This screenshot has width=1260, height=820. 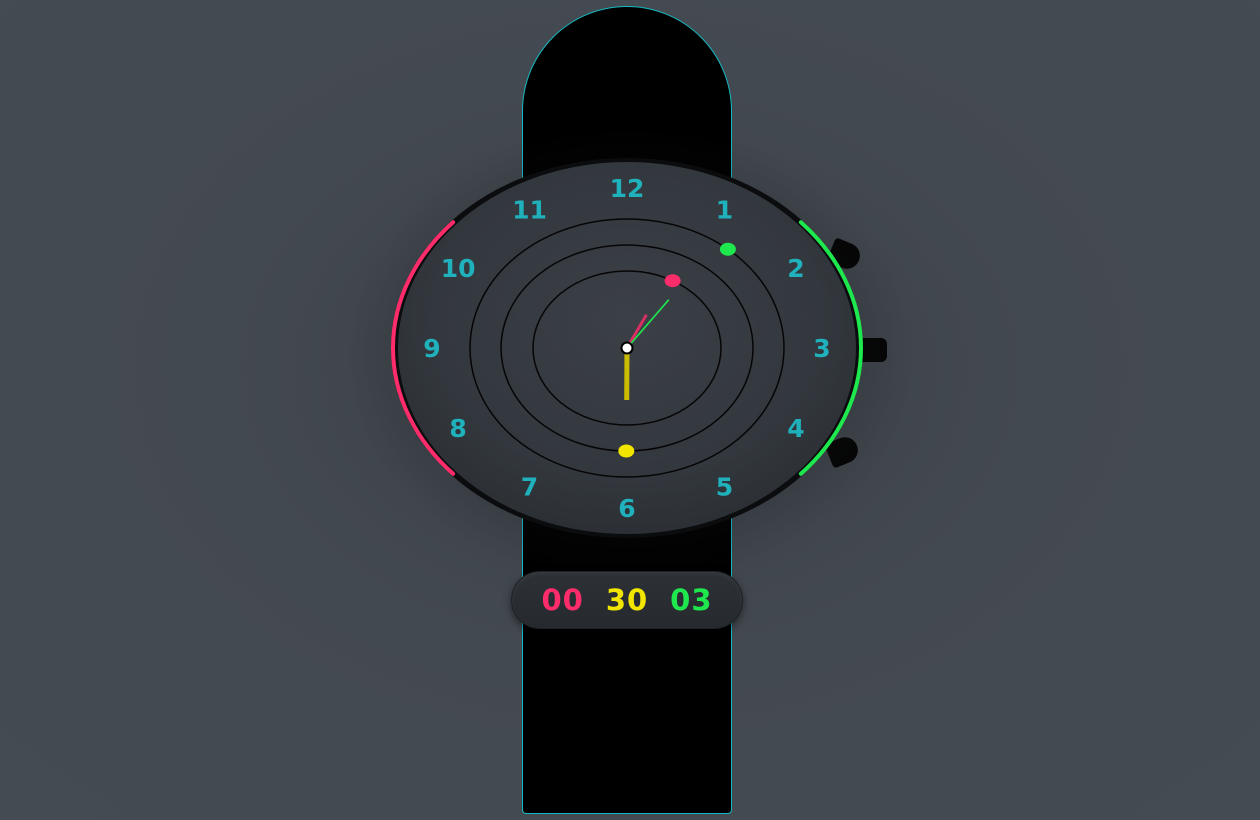 What do you see at coordinates (724, 487) in the screenshot?
I see `numeral-5: 5` at bounding box center [724, 487].